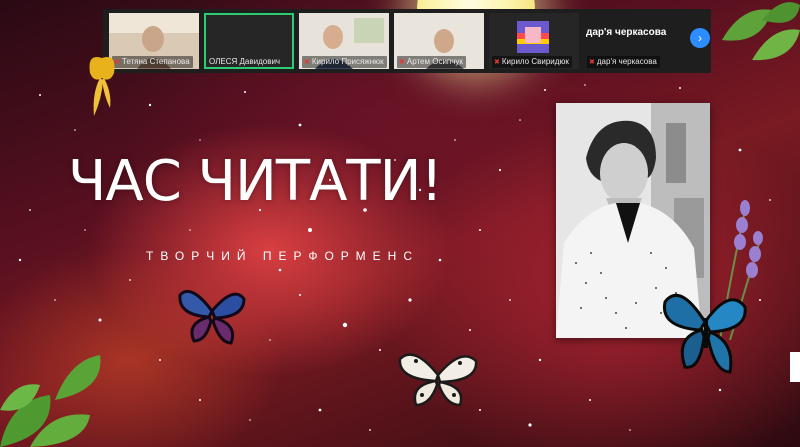  Describe the element at coordinates (249, 41) in the screenshot. I see `participant-tile-active: ОЛЕСЯ Давидович` at that location.